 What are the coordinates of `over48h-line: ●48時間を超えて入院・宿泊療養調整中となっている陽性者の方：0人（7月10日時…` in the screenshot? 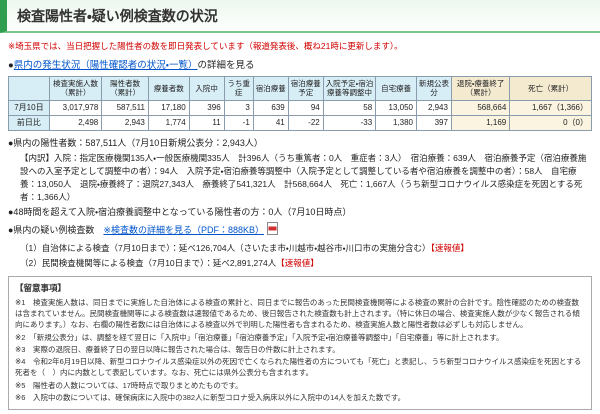 It's located at (180, 212).